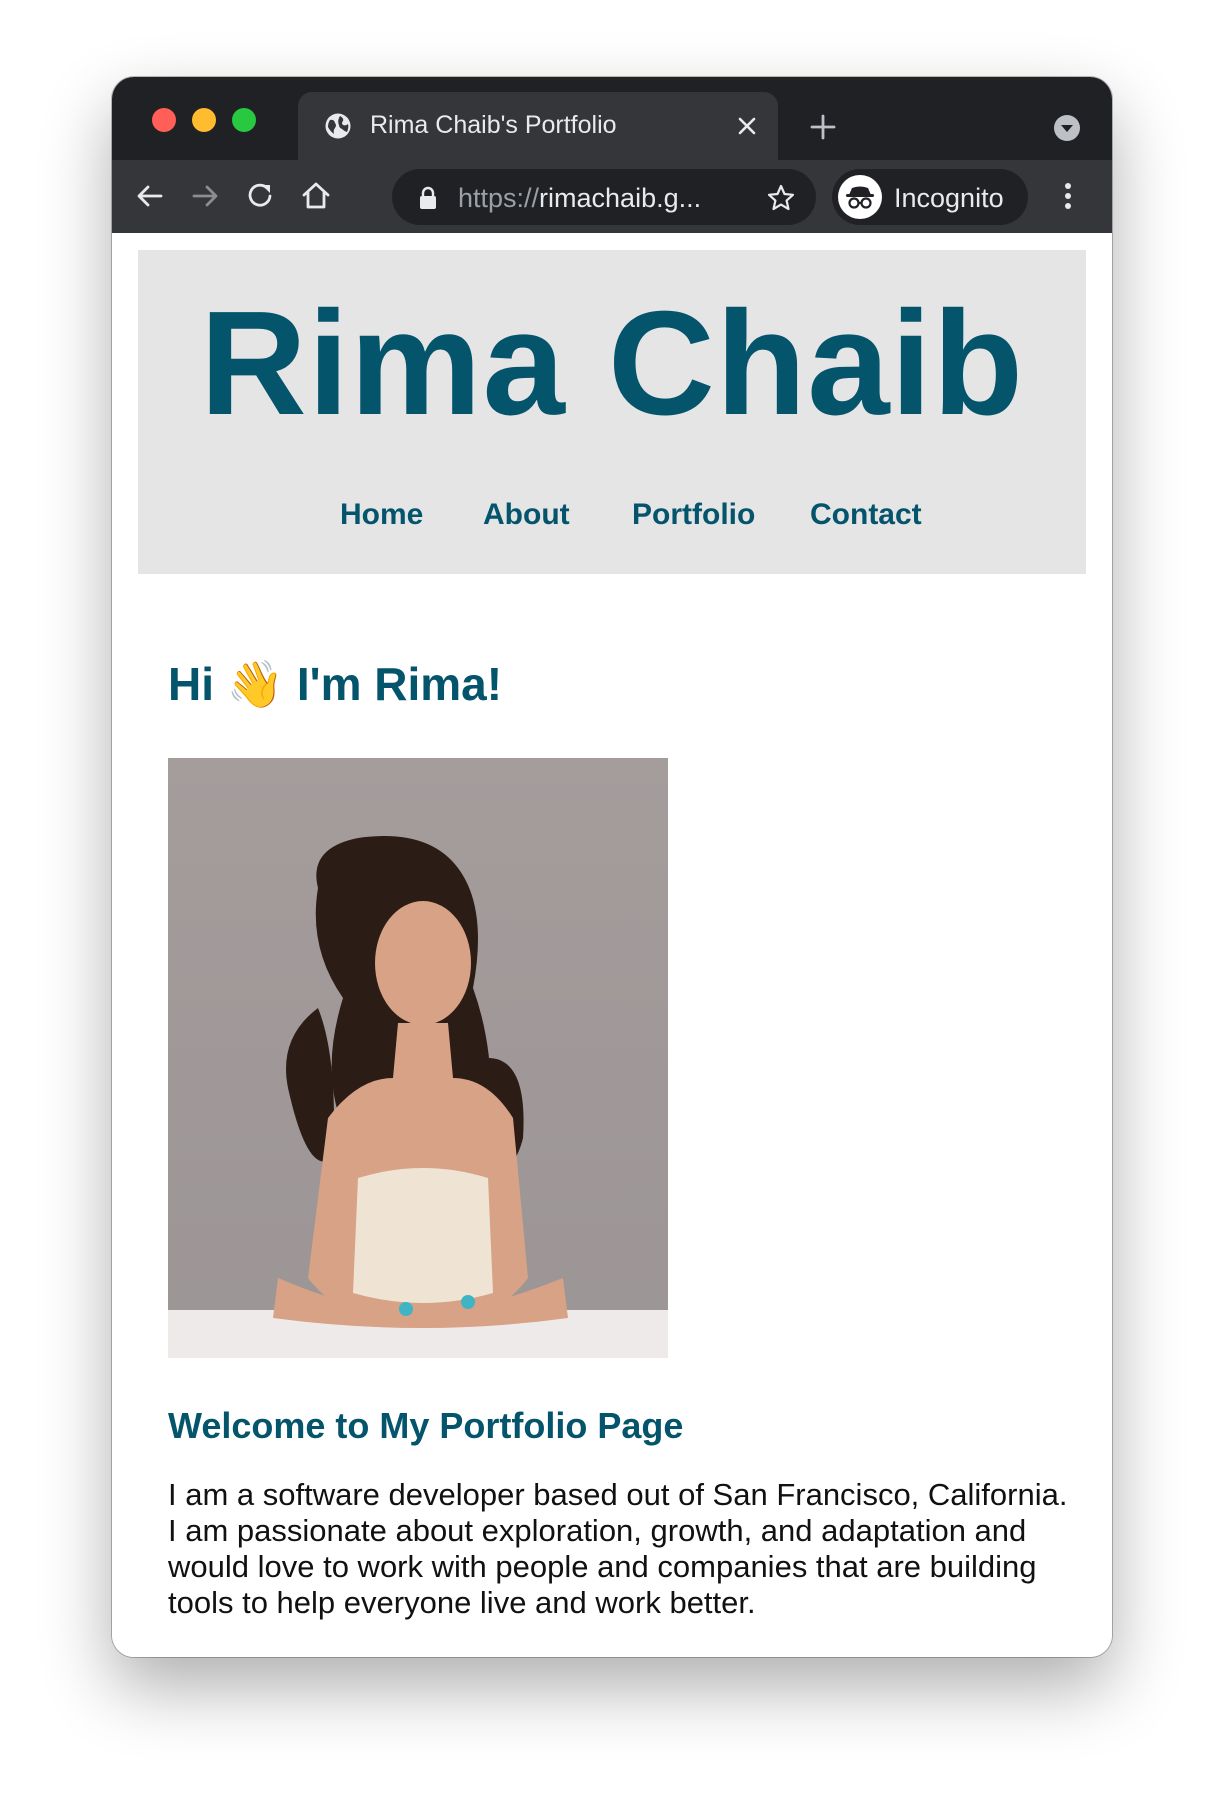 The height and width of the screenshot is (1804, 1224). Describe the element at coordinates (693, 515) in the screenshot. I see `nav-link-portfolio: Portfolio` at that location.